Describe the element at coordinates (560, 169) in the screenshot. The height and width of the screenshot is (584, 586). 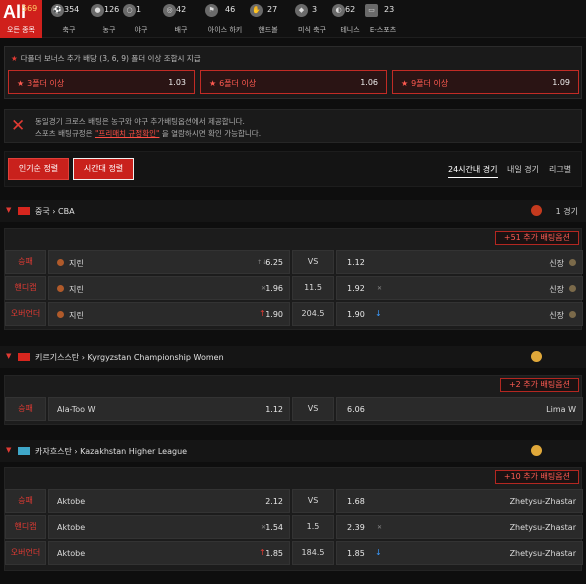
I see `tab-by-league: 리그별` at that location.